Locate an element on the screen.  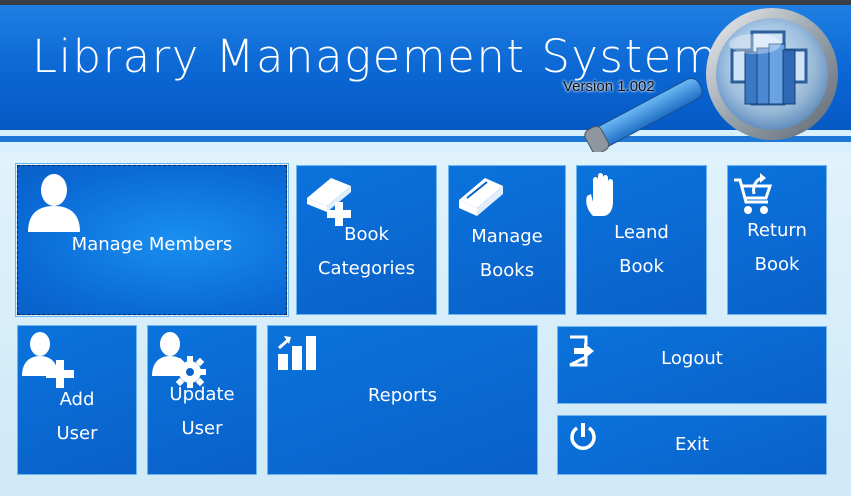
user-add-icon is located at coordinates (48, 360).